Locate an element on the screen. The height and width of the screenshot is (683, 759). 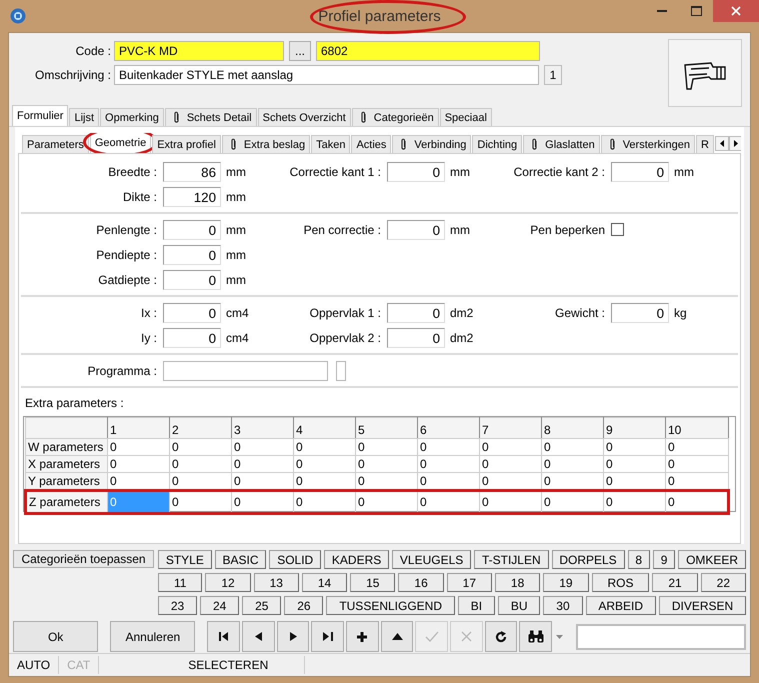
tab: Parameters is located at coordinates (55, 144).